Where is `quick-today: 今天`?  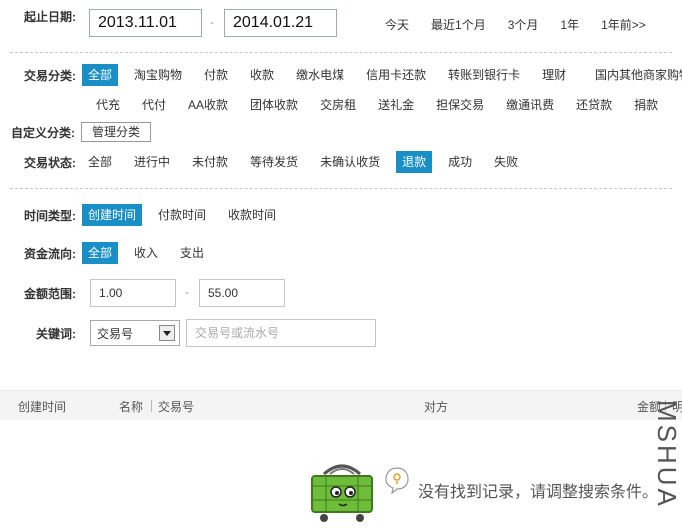
quick-today: 今天 is located at coordinates (397, 24).